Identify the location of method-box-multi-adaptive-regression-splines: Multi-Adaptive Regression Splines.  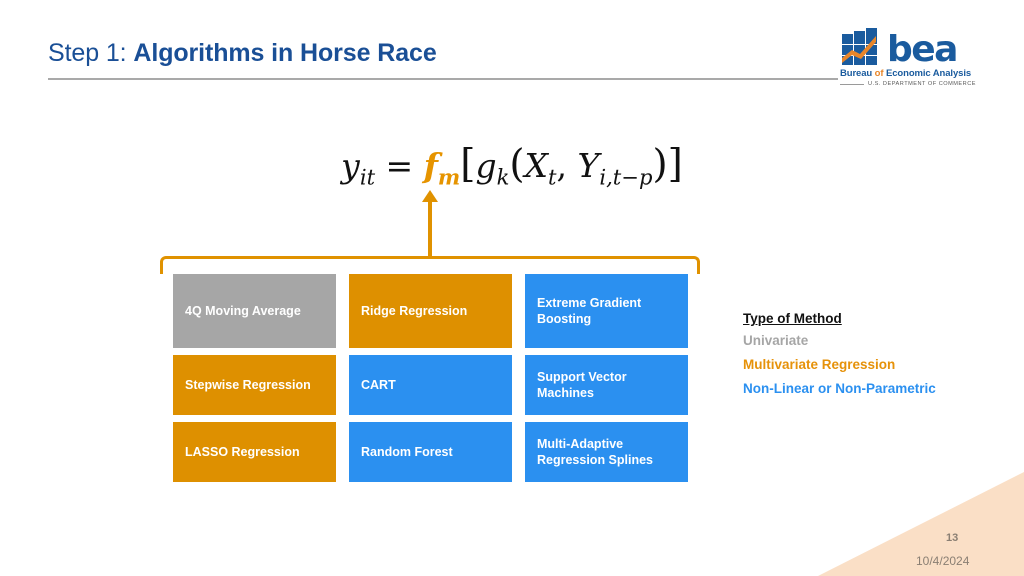
(606, 452).